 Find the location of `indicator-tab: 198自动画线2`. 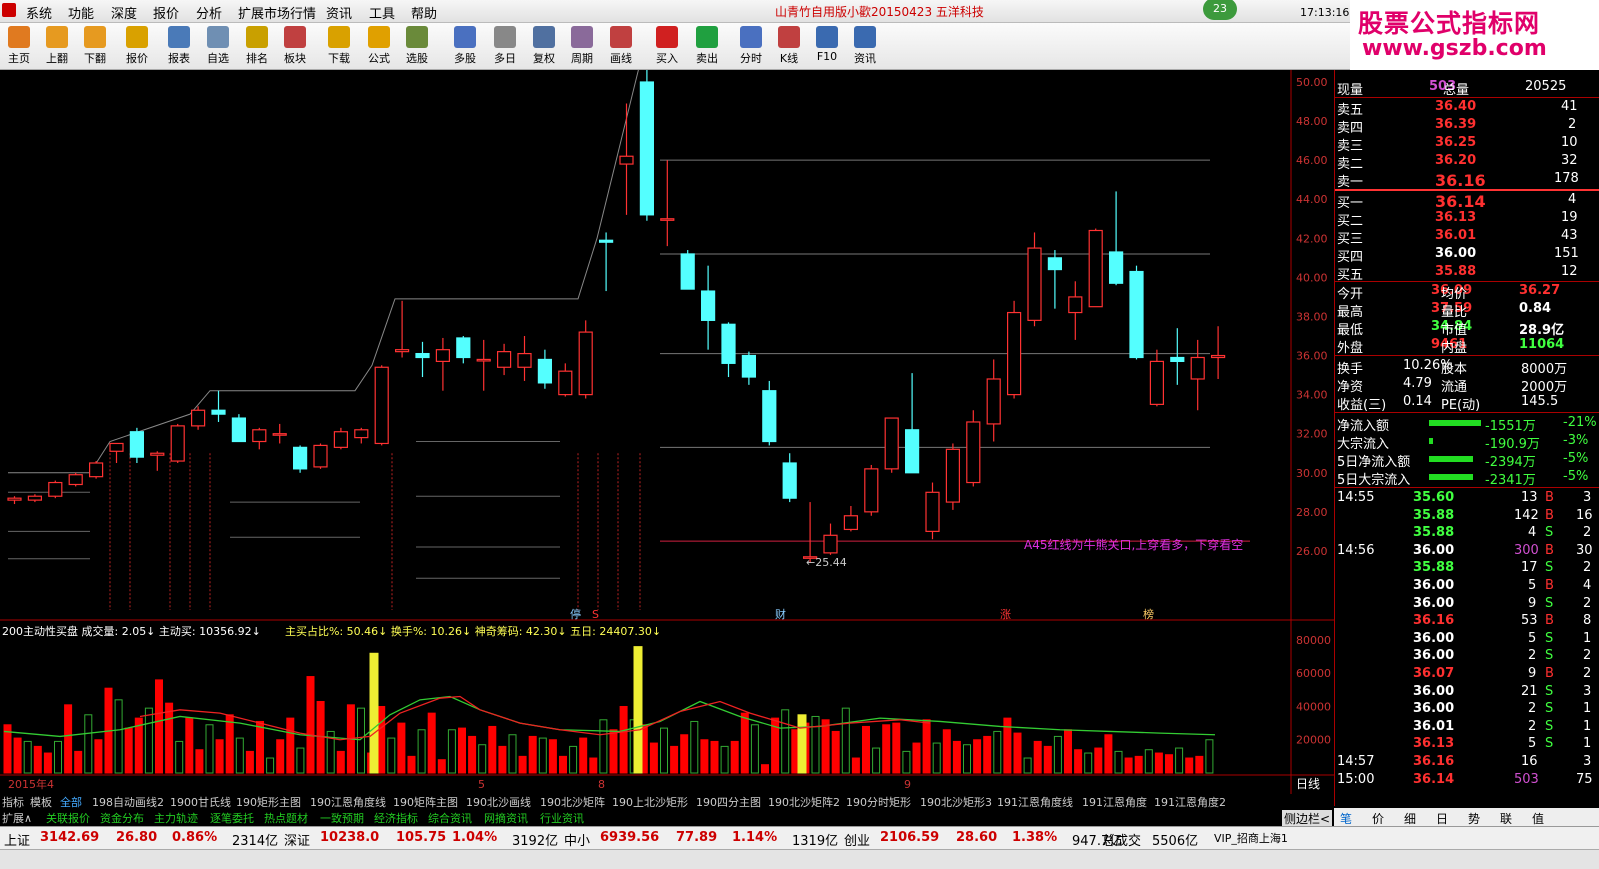

indicator-tab: 198自动画线2 is located at coordinates (128, 802).